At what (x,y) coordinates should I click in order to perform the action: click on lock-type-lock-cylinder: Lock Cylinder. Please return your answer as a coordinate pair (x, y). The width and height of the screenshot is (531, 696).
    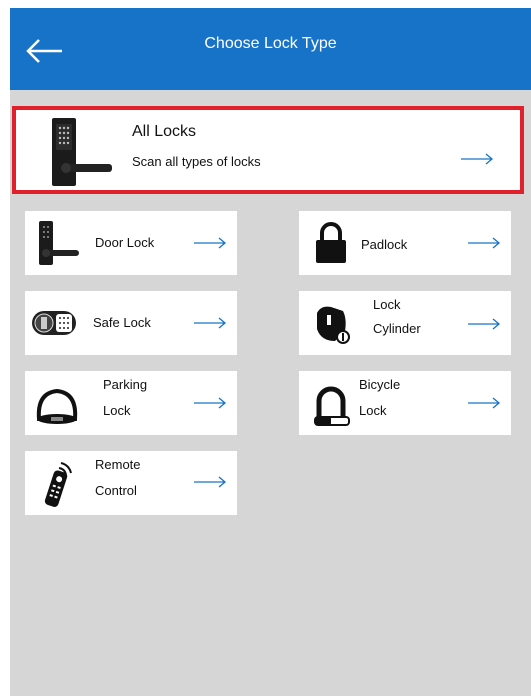
    Looking at the image, I should click on (405, 323).